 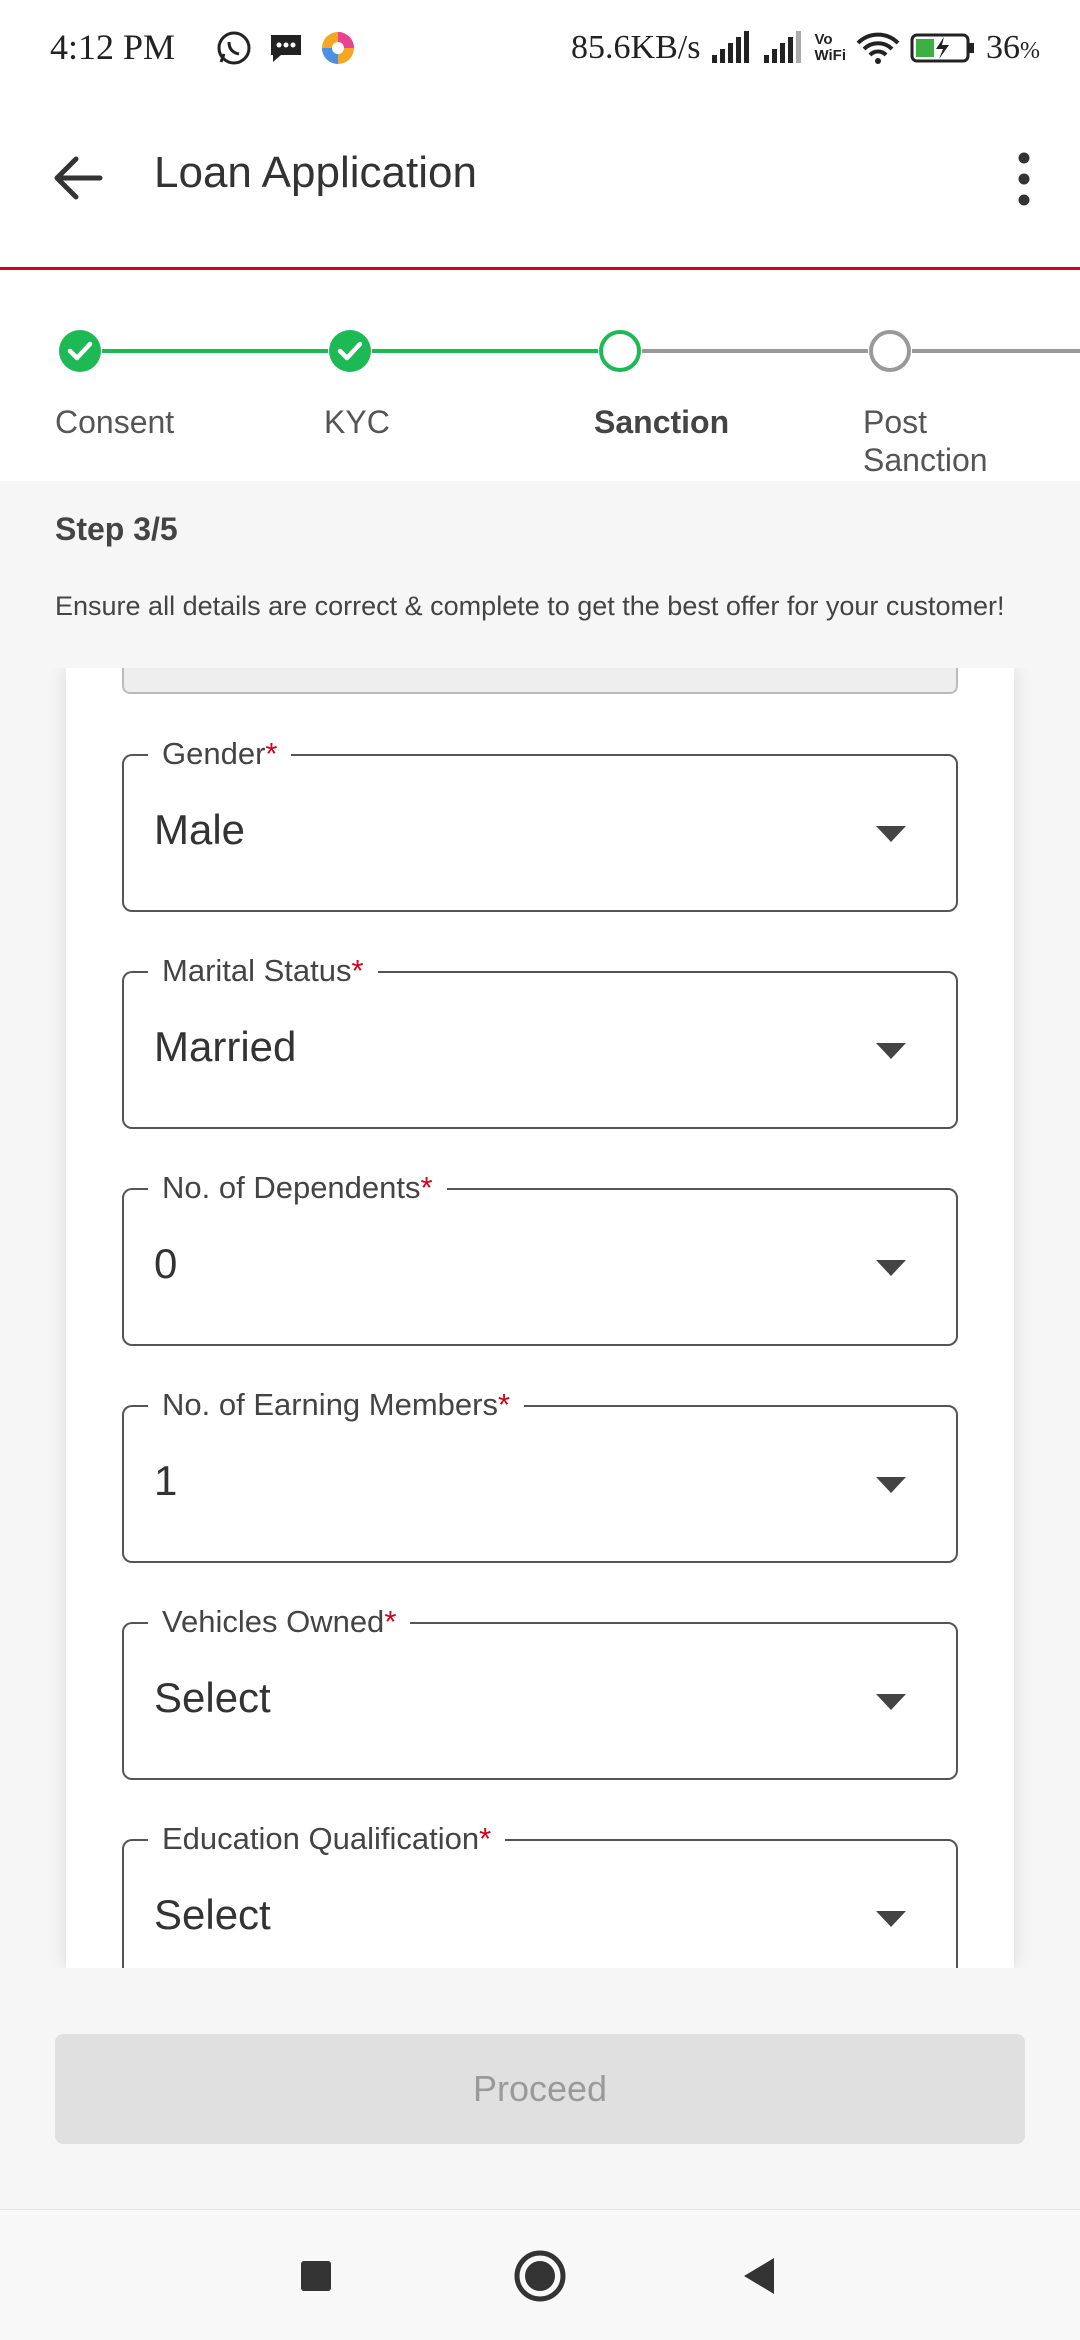 What do you see at coordinates (279, 1622) in the screenshot?
I see `vehicles-owned-label: Vehicles Owned*` at bounding box center [279, 1622].